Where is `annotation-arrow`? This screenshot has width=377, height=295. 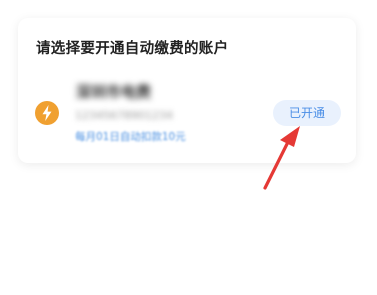
annotation-arrow is located at coordinates (281, 158).